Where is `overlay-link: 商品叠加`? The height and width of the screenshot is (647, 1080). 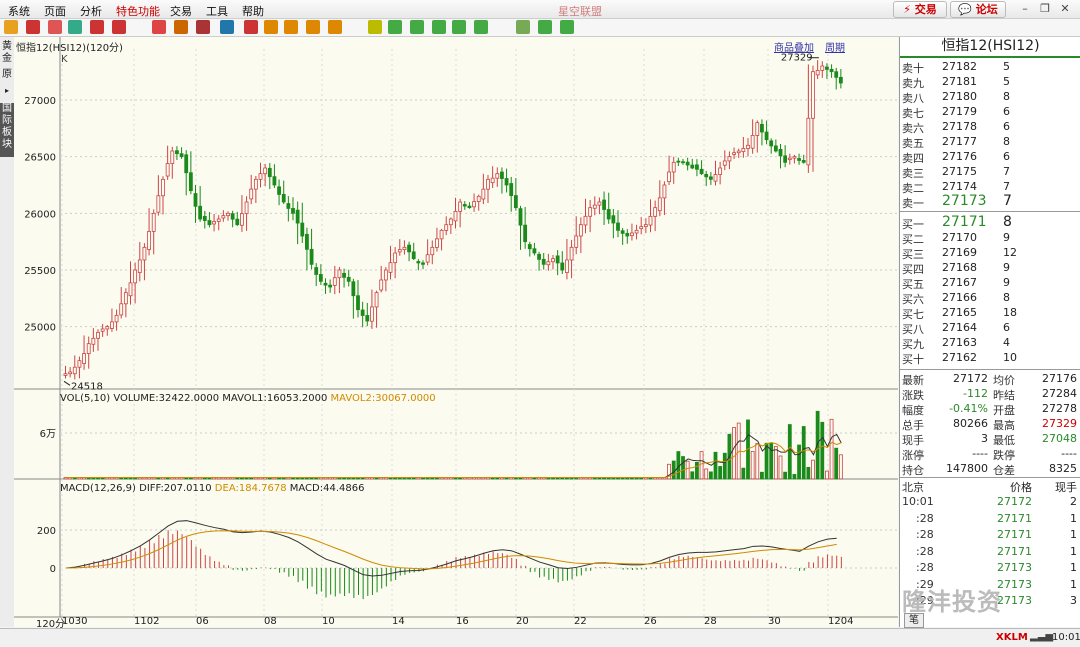 overlay-link: 商品叠加 is located at coordinates (794, 46).